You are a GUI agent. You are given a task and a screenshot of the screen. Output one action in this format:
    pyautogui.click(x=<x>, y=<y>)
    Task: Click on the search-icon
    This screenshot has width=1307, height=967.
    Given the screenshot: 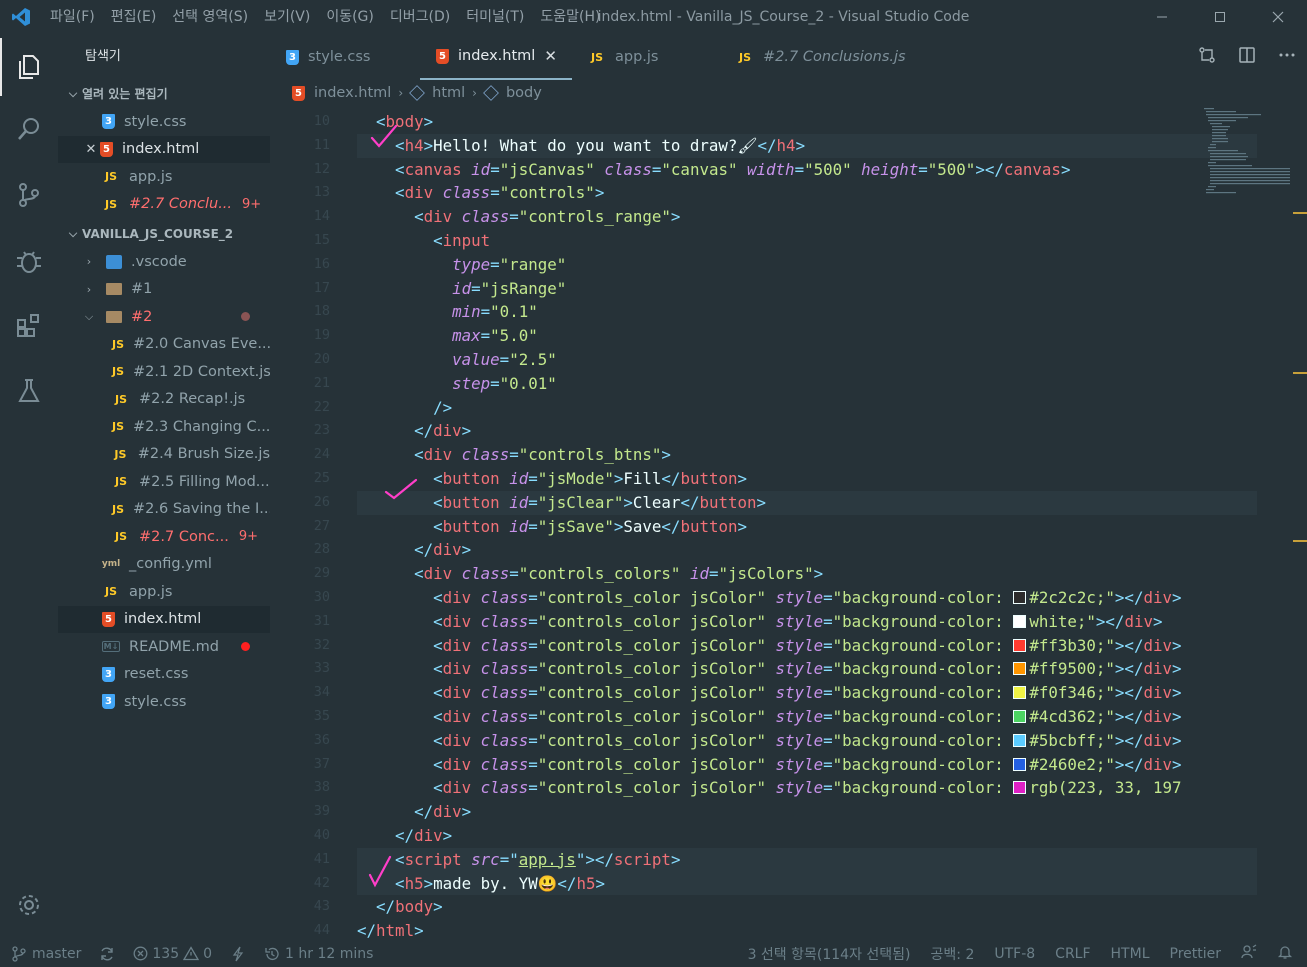 What is the action you would take?
    pyautogui.click(x=29, y=129)
    